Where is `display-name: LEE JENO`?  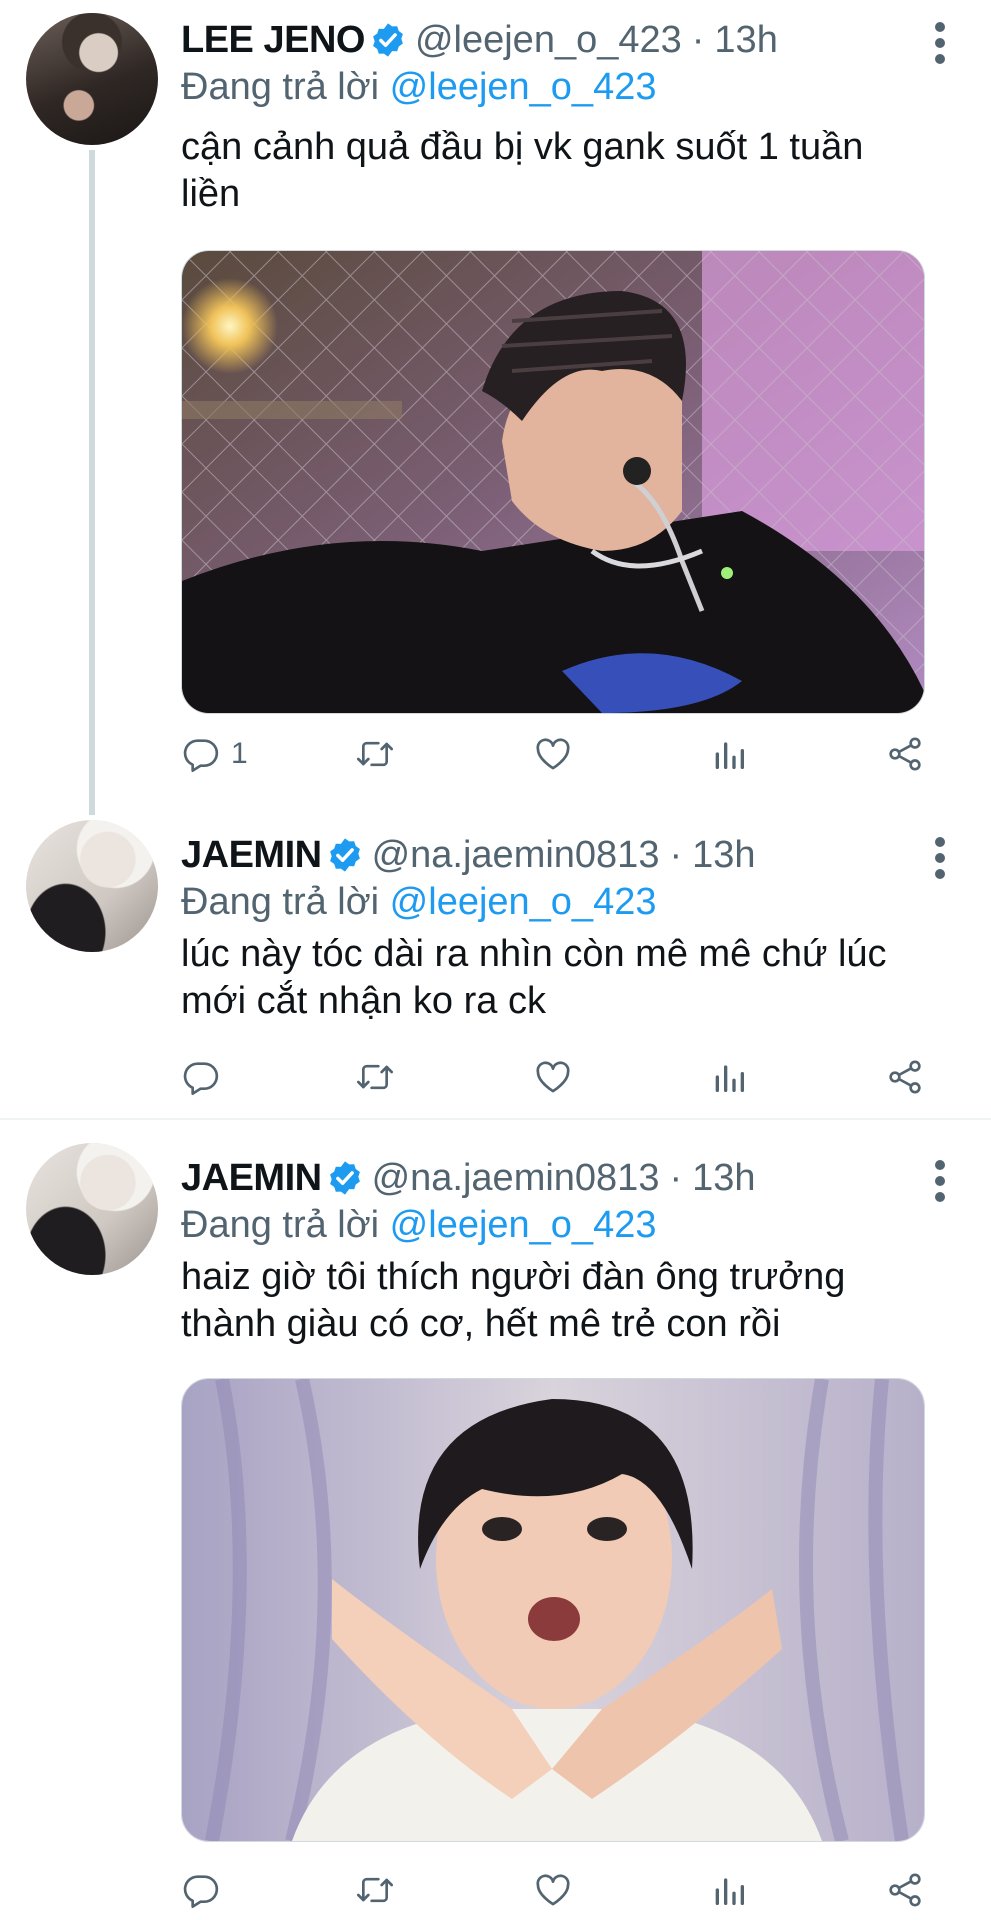 display-name: LEE JENO is located at coordinates (273, 40).